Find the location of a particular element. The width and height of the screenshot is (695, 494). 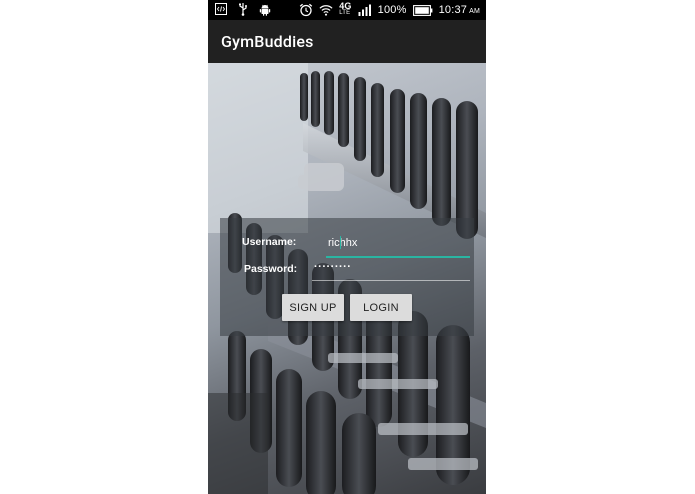

password-input: ········· is located at coordinates (332, 267).